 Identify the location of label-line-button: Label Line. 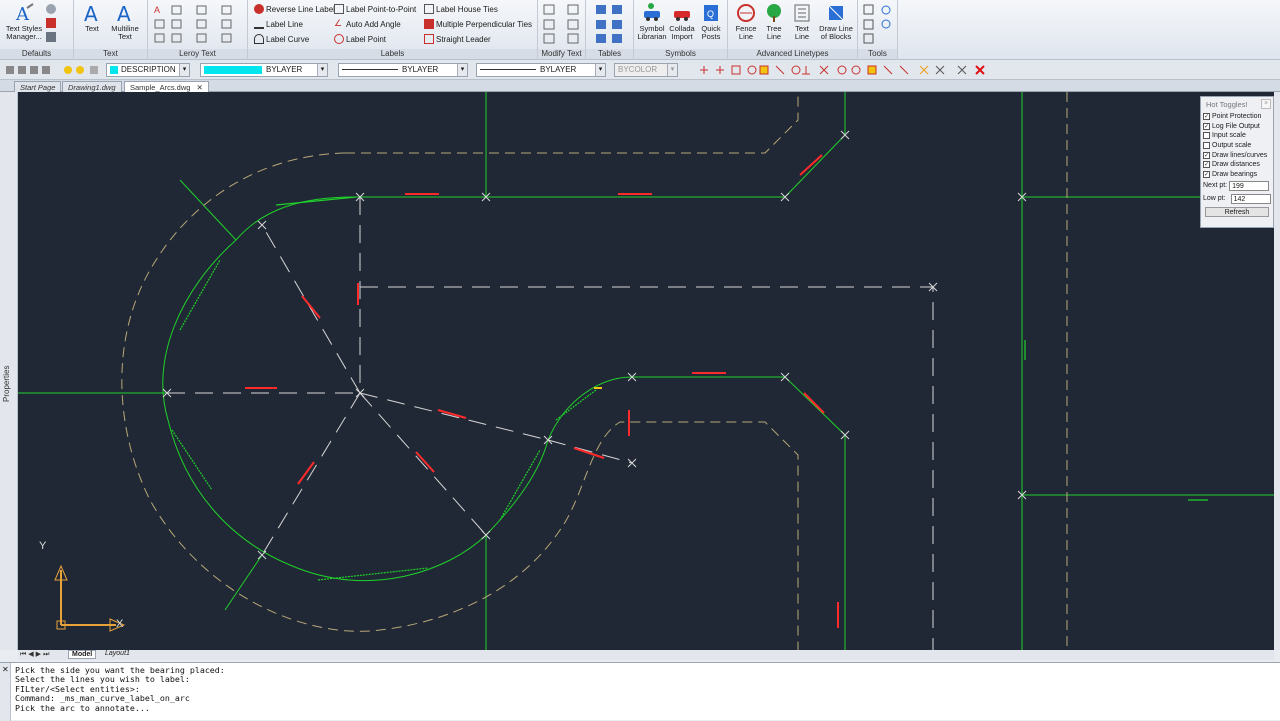
(278, 24).